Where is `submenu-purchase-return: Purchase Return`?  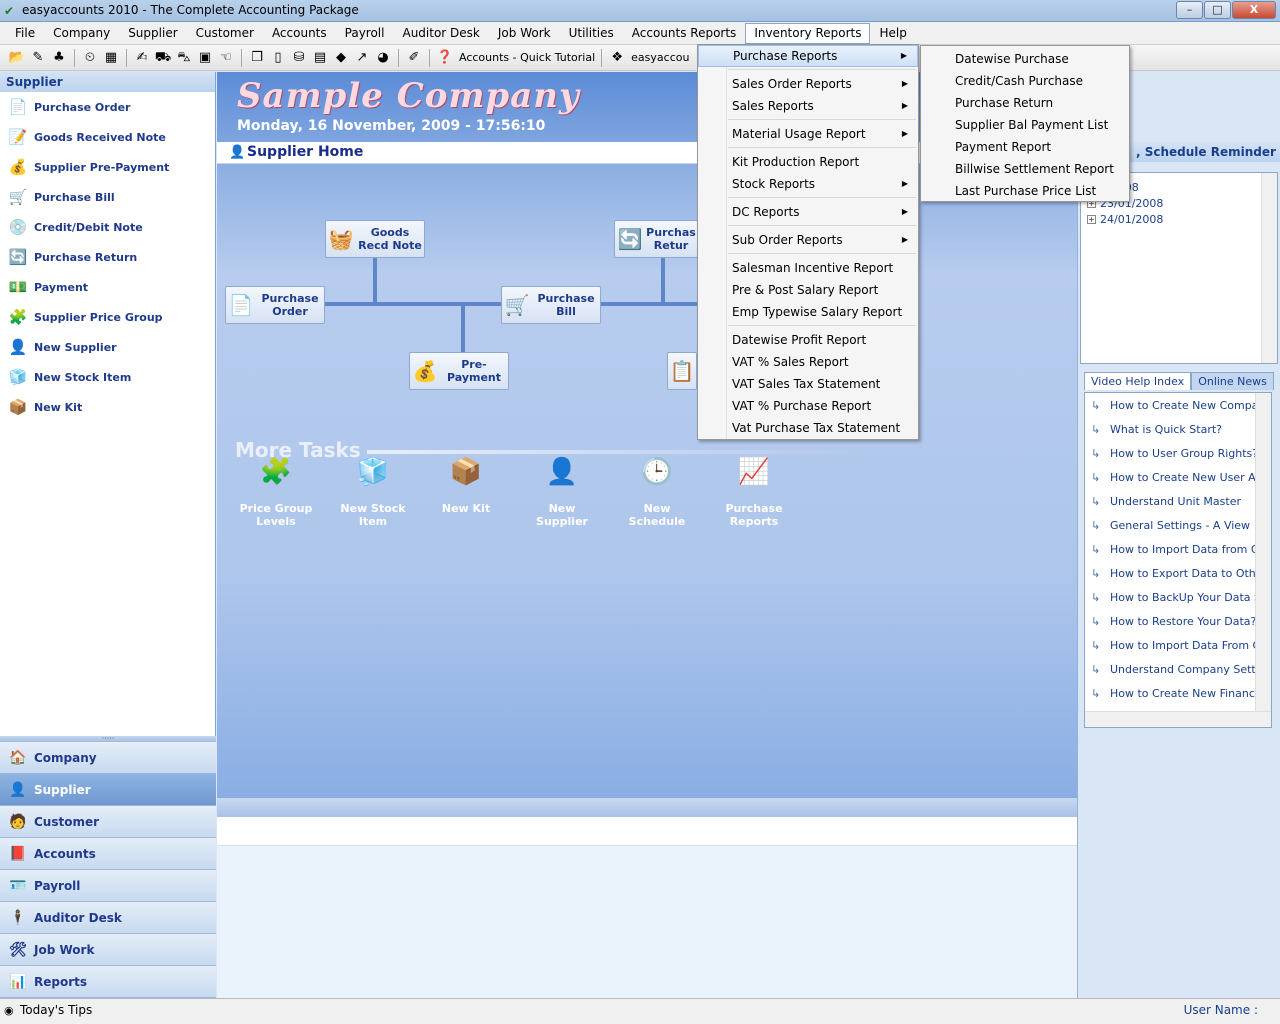
submenu-purchase-return: Purchase Return is located at coordinates (1025, 103).